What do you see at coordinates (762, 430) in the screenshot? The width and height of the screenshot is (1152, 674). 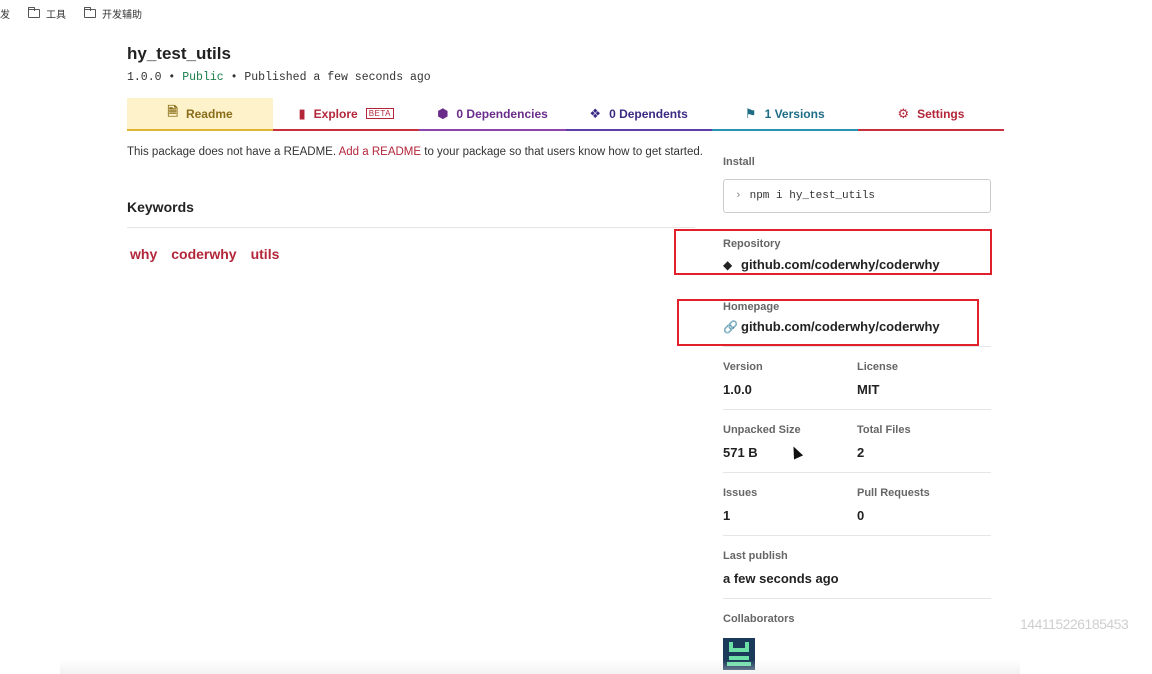 I see `unpacked-size-label: Unpacked Size` at bounding box center [762, 430].